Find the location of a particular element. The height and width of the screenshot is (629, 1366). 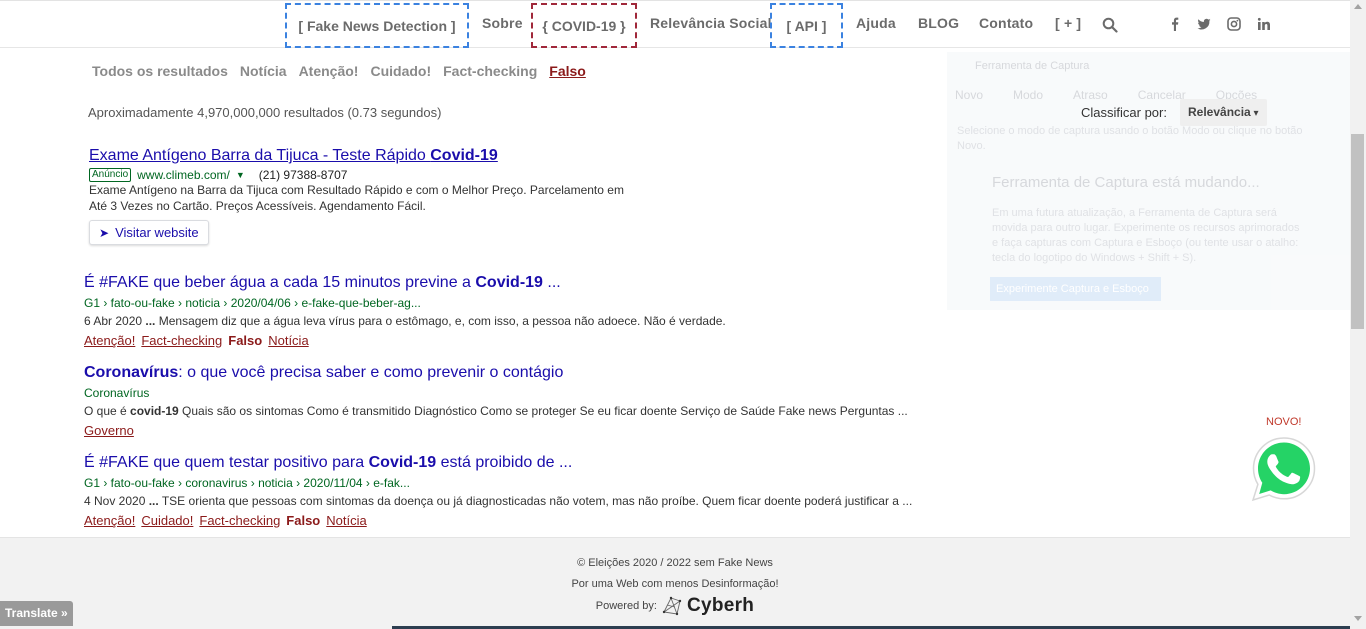

nav-sobre: Sobre is located at coordinates (502, 23).